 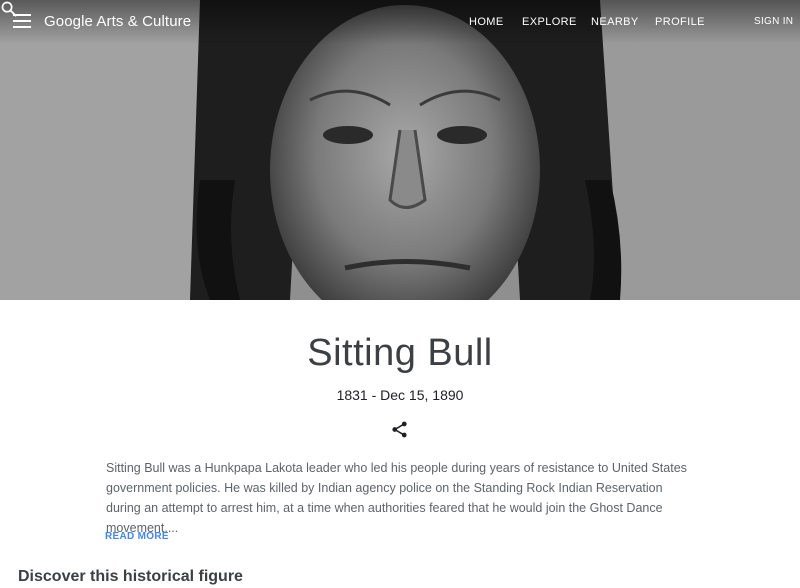 What do you see at coordinates (773, 21) in the screenshot?
I see `sign-in-link: SIGN IN` at bounding box center [773, 21].